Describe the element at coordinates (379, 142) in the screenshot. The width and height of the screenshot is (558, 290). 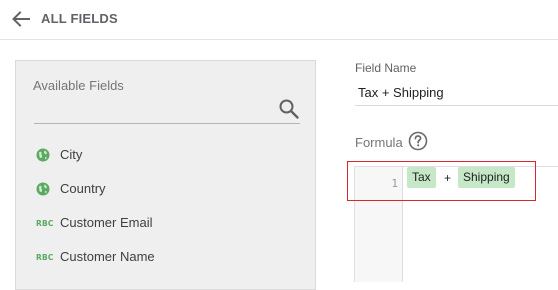
I see `formula-label: Formula` at that location.